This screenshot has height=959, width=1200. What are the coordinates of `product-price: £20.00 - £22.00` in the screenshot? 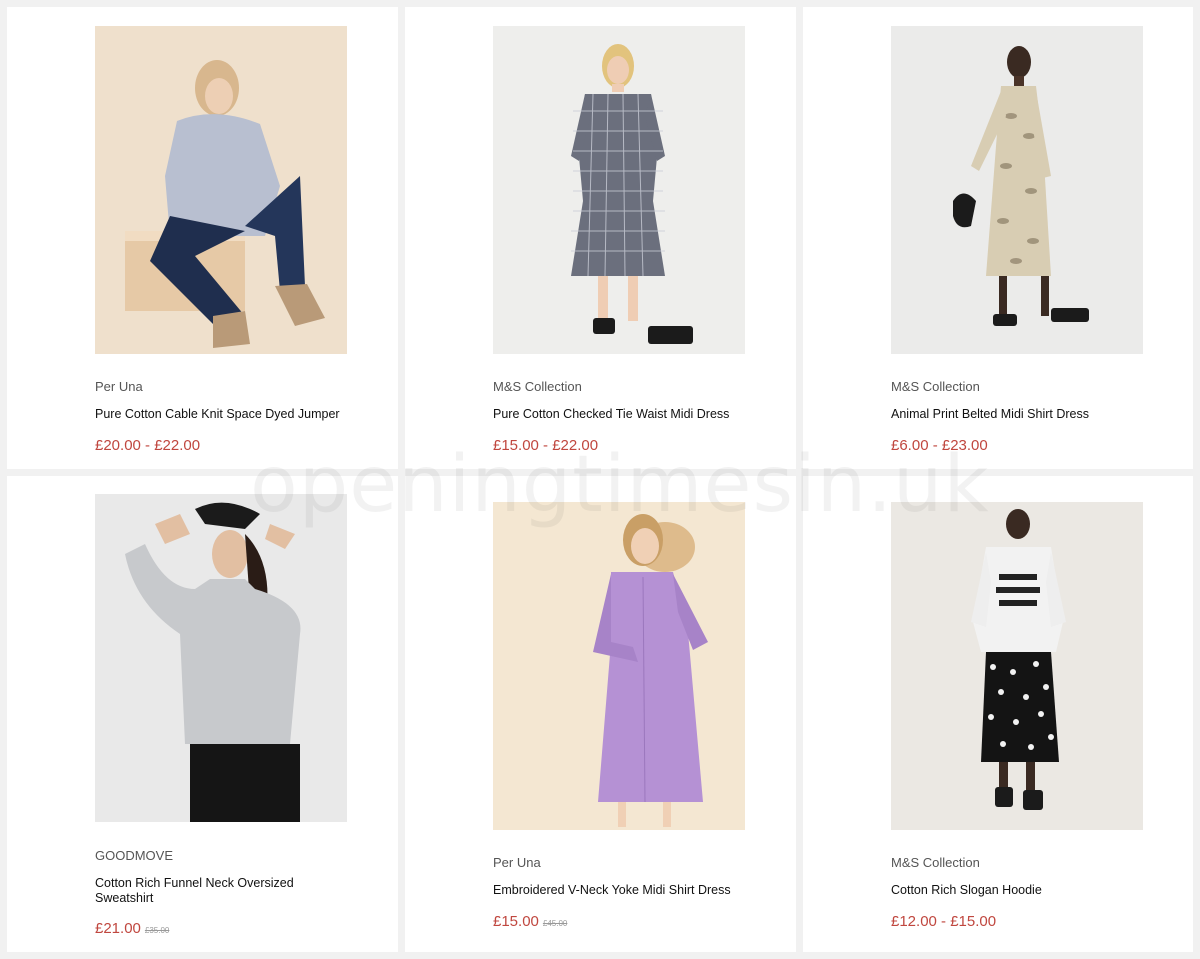 It's located at (147, 445).